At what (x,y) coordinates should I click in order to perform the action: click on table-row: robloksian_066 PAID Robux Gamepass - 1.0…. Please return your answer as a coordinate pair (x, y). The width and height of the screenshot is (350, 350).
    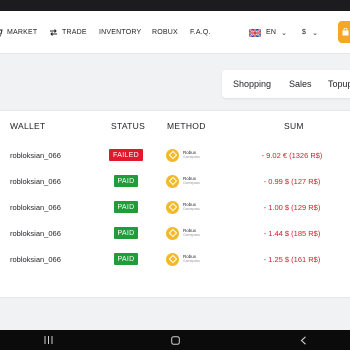
    Looking at the image, I should click on (175, 207).